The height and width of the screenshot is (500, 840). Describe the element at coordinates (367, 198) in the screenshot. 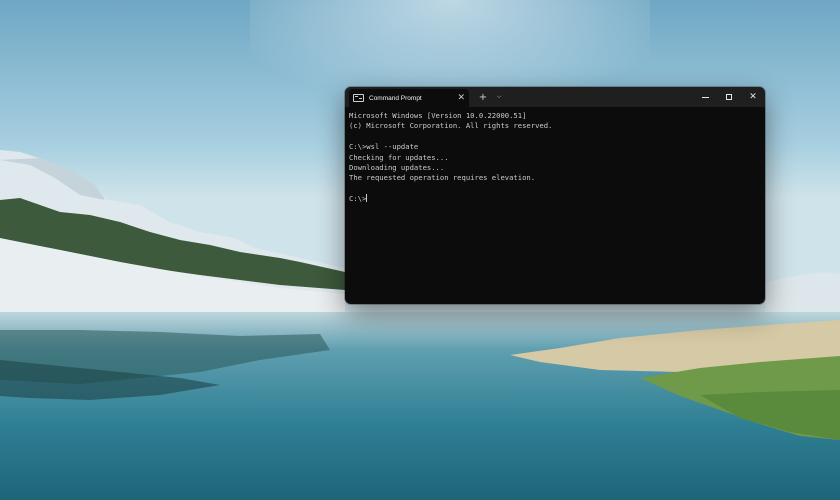

I see `text-cursor` at that location.